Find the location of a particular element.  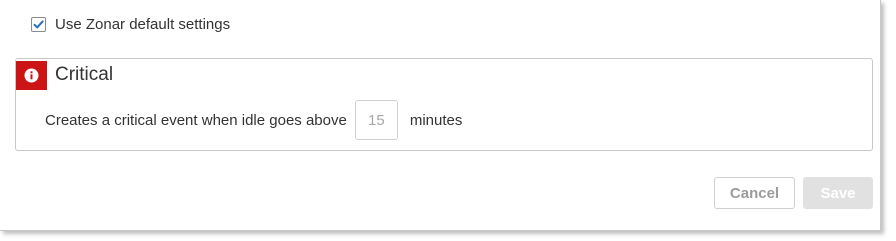

checkmark-icon is located at coordinates (38, 23).